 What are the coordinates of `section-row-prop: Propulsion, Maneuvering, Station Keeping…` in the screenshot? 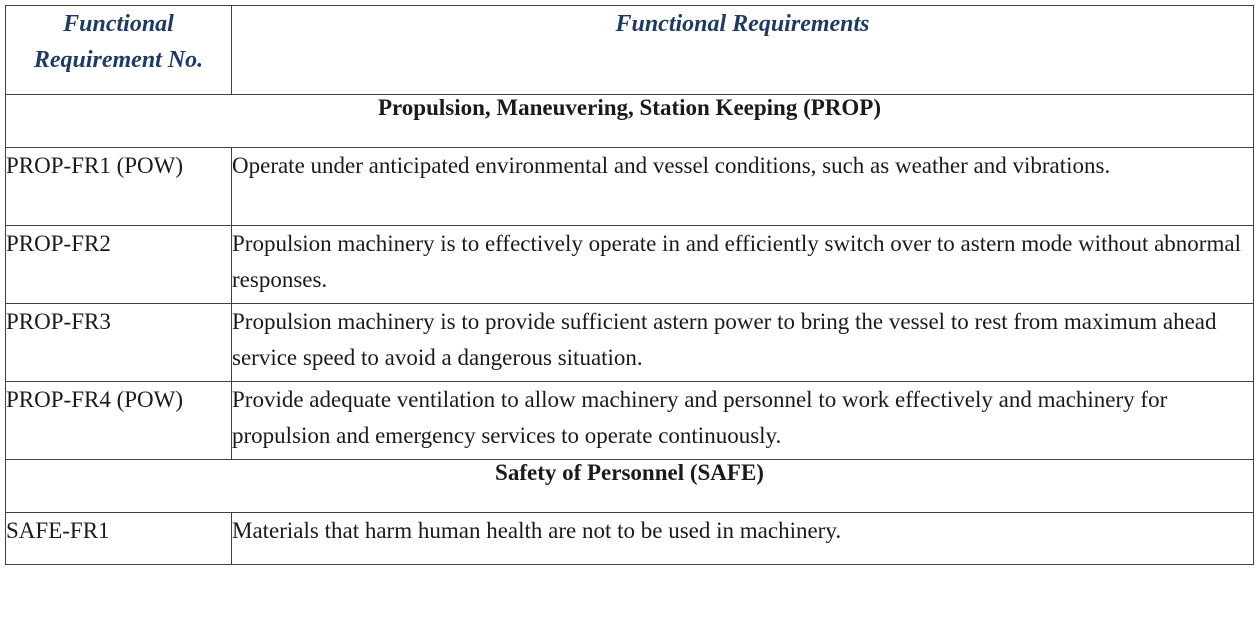 It's located at (629, 121).